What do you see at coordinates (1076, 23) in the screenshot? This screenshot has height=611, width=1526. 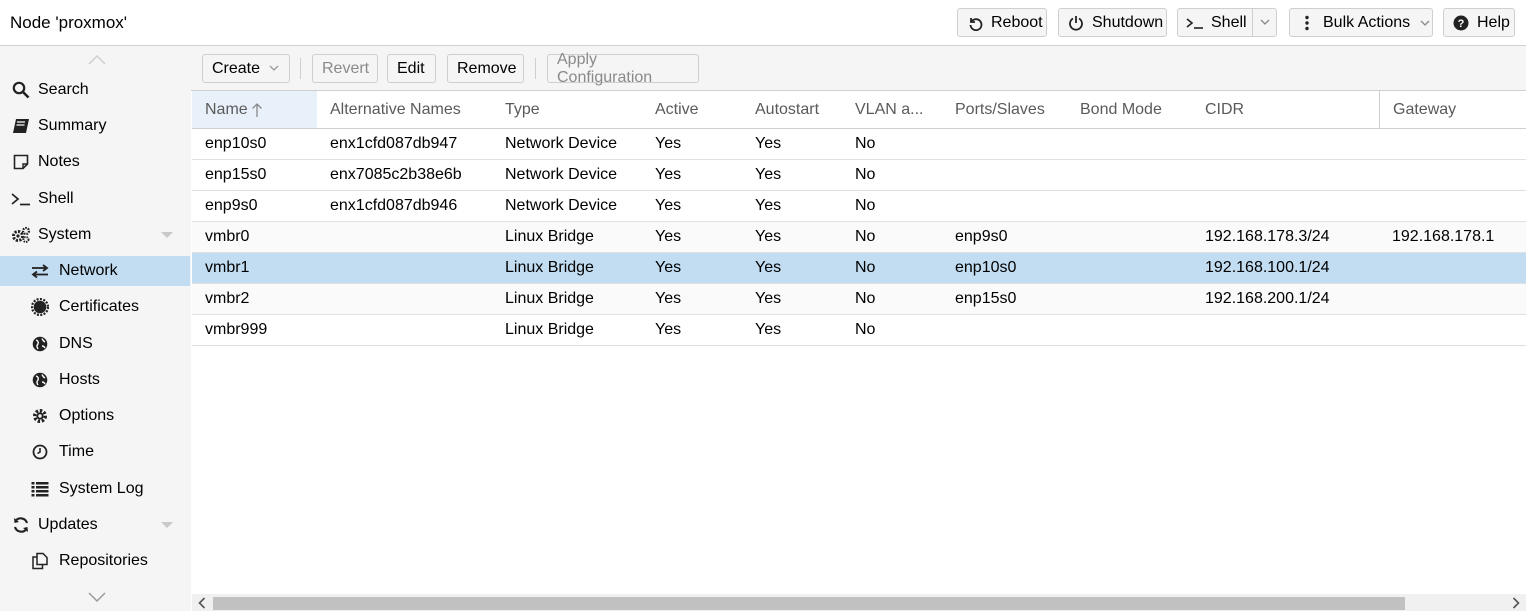 I see `power-icon` at bounding box center [1076, 23].